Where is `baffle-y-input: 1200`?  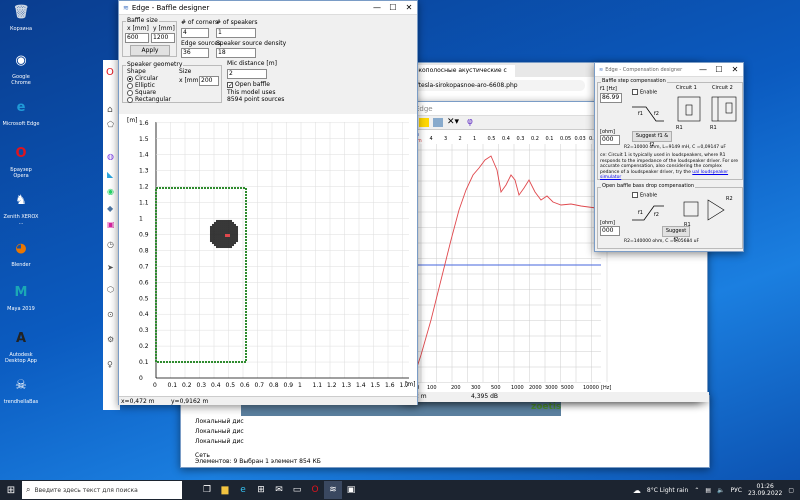
baffle-y-input: 1200 is located at coordinates (163, 38).